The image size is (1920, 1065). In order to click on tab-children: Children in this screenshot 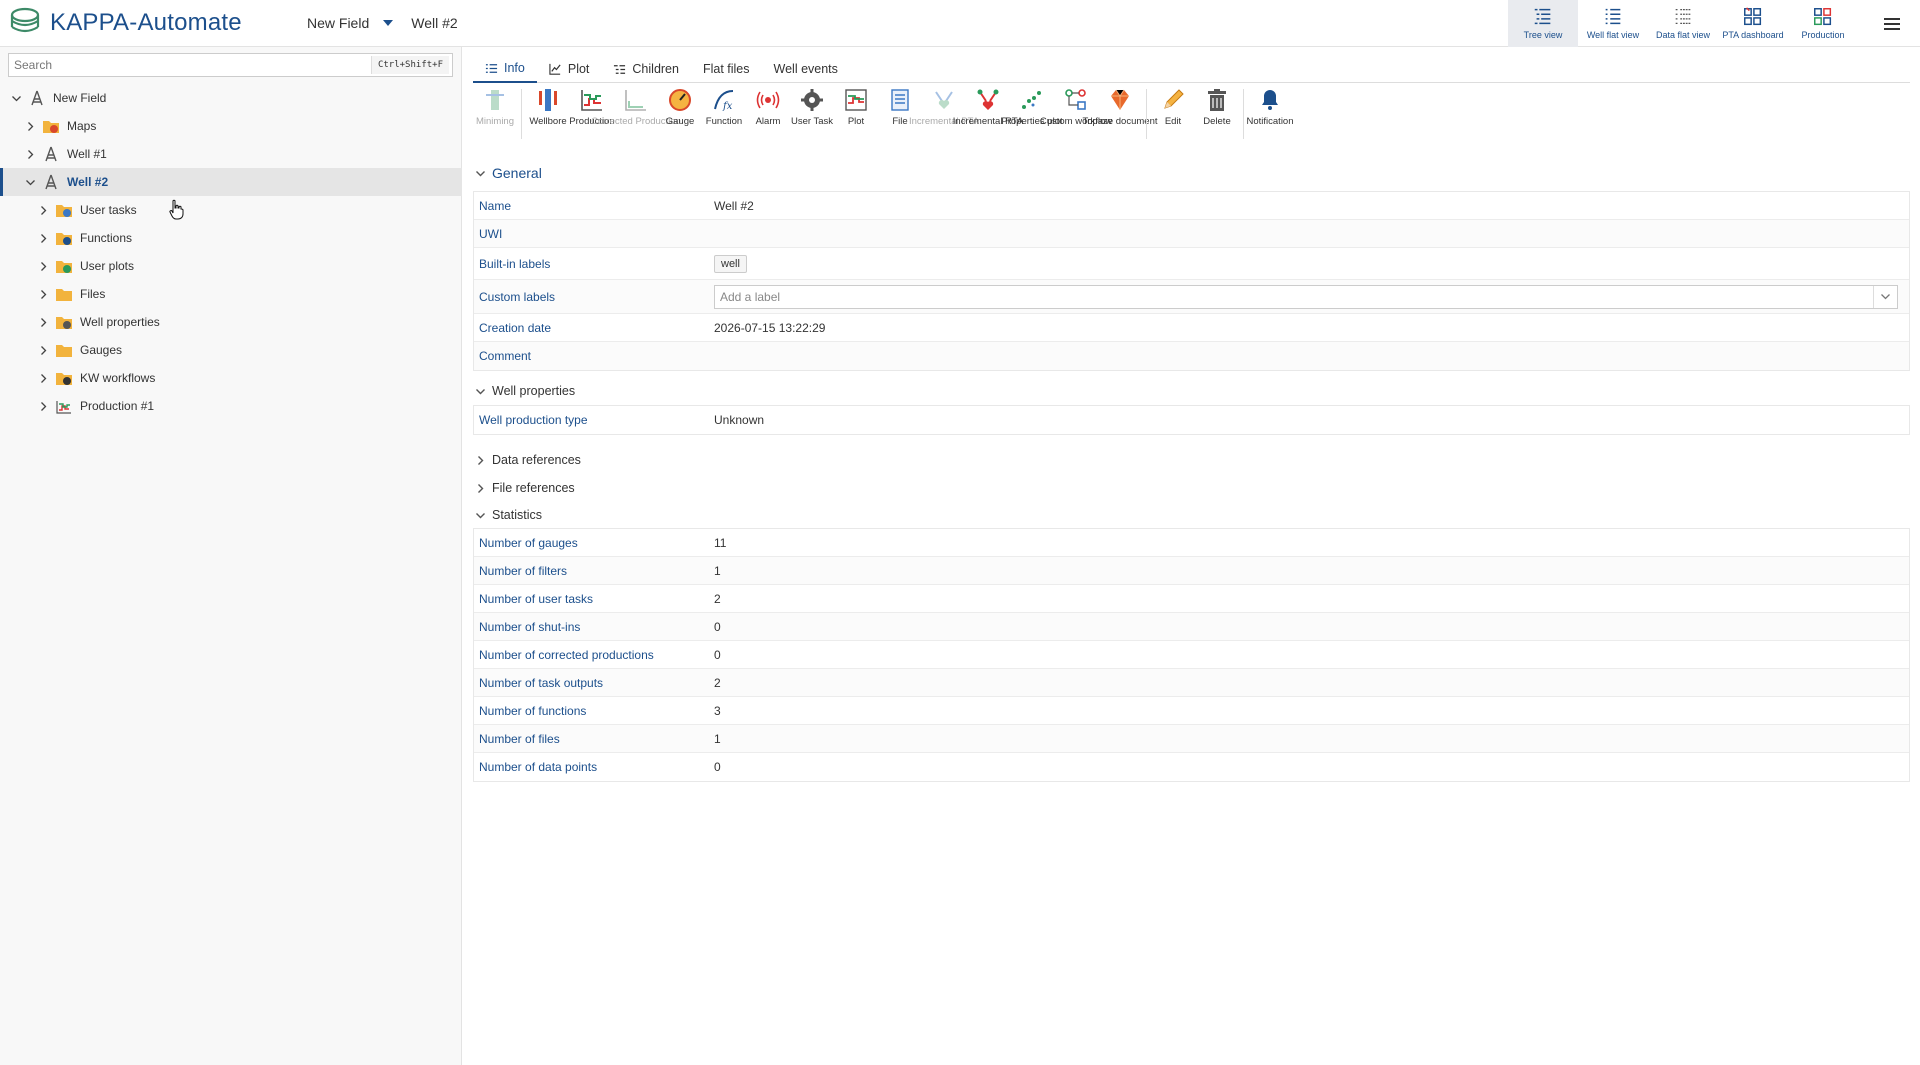, I will do `click(646, 69)`.